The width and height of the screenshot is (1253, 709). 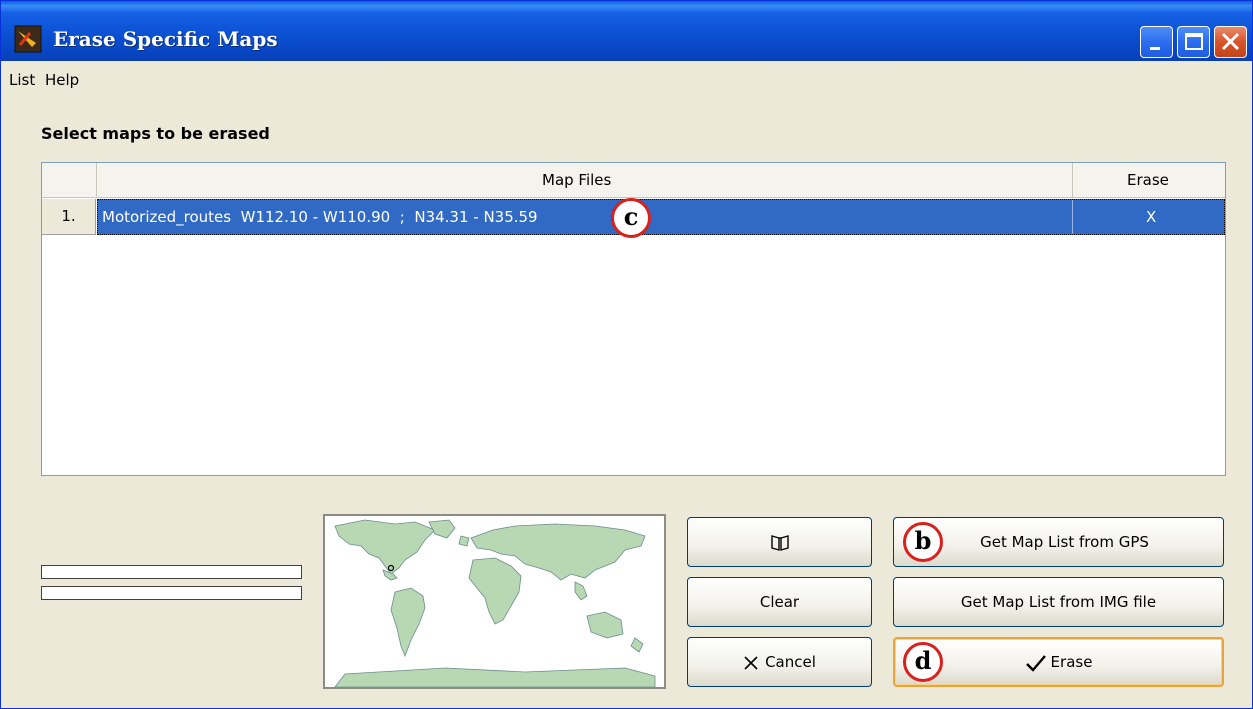 I want to click on app-icon, so click(x=28, y=39).